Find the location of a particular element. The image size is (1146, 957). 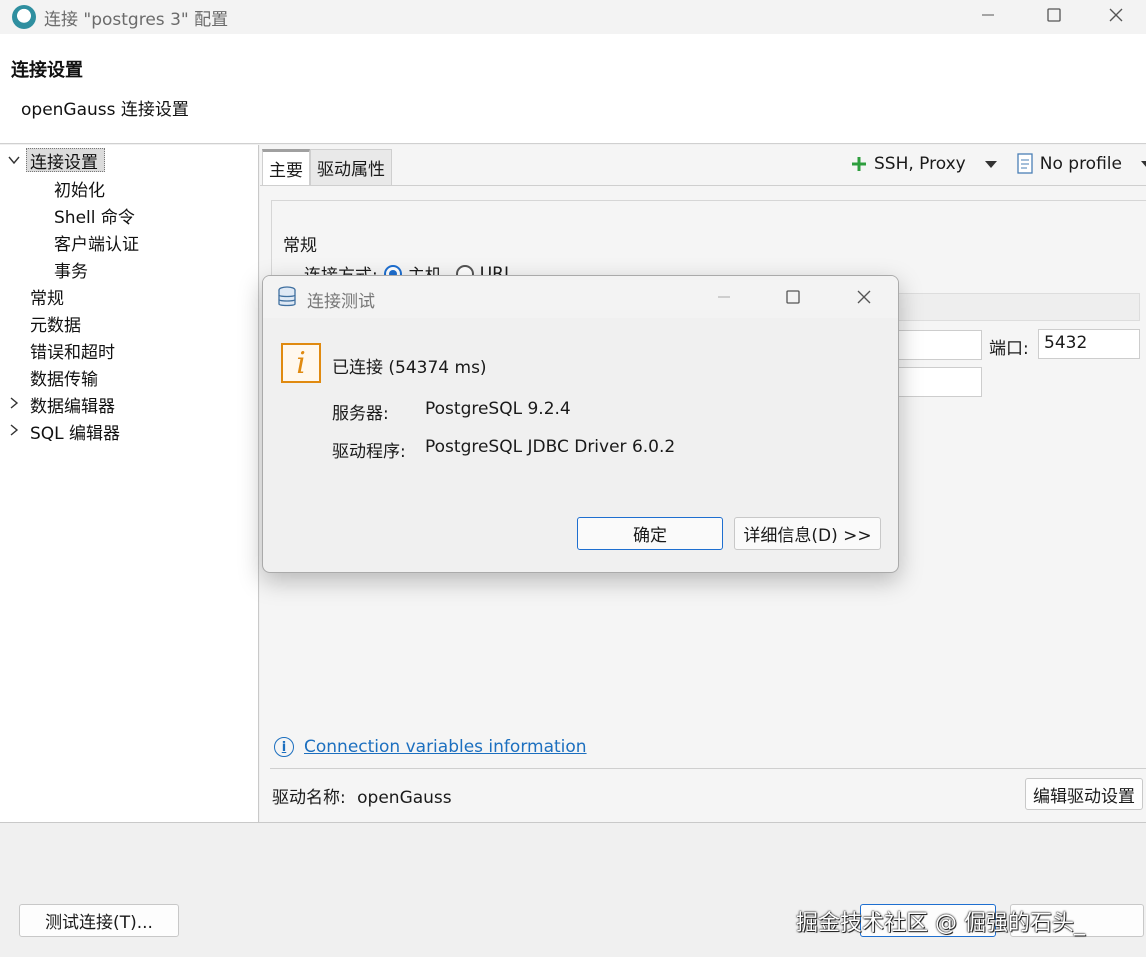

close-button is located at coordinates (1116, 15).